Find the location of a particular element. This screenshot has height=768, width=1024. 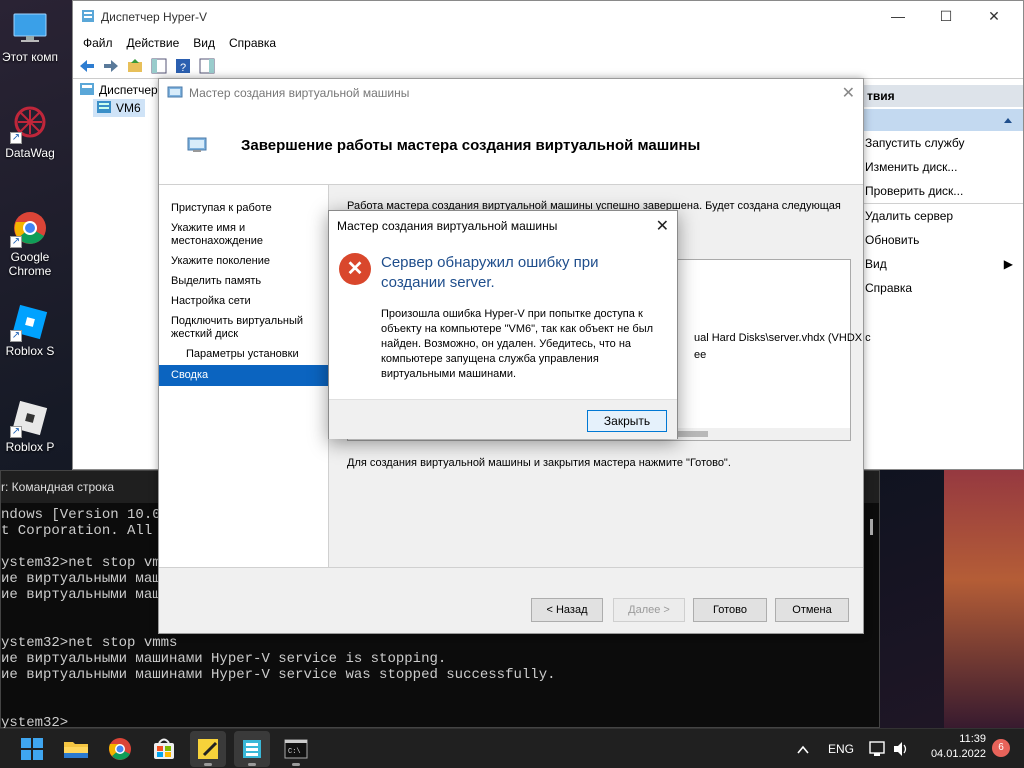

hyperv-titlebar: Диспетчер Hyper-V — ☐ ✕ is located at coordinates (548, 17).